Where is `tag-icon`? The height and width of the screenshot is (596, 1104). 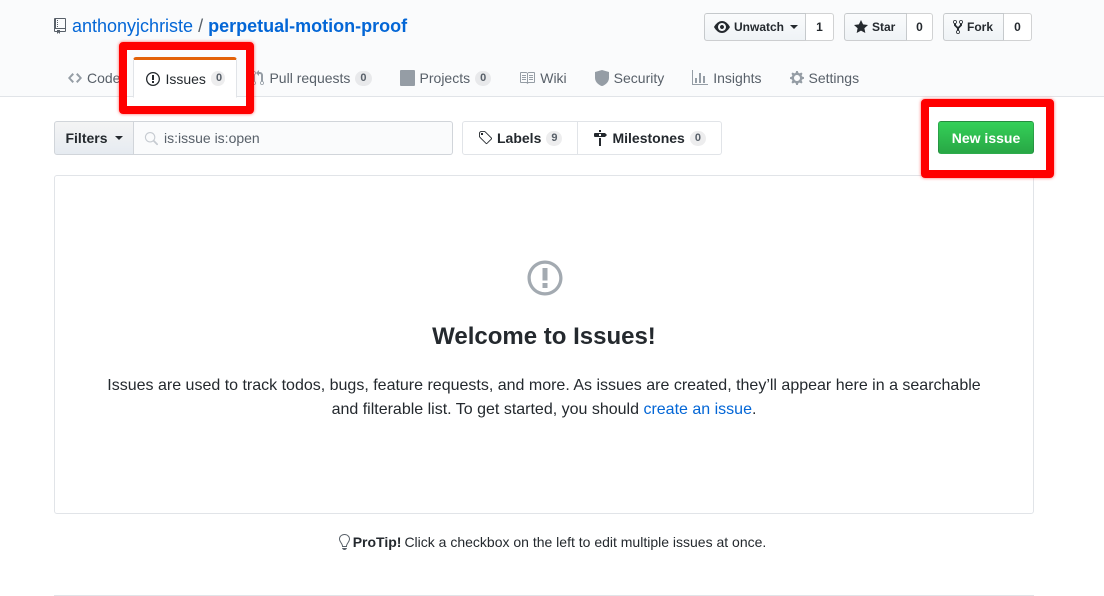
tag-icon is located at coordinates (485, 138).